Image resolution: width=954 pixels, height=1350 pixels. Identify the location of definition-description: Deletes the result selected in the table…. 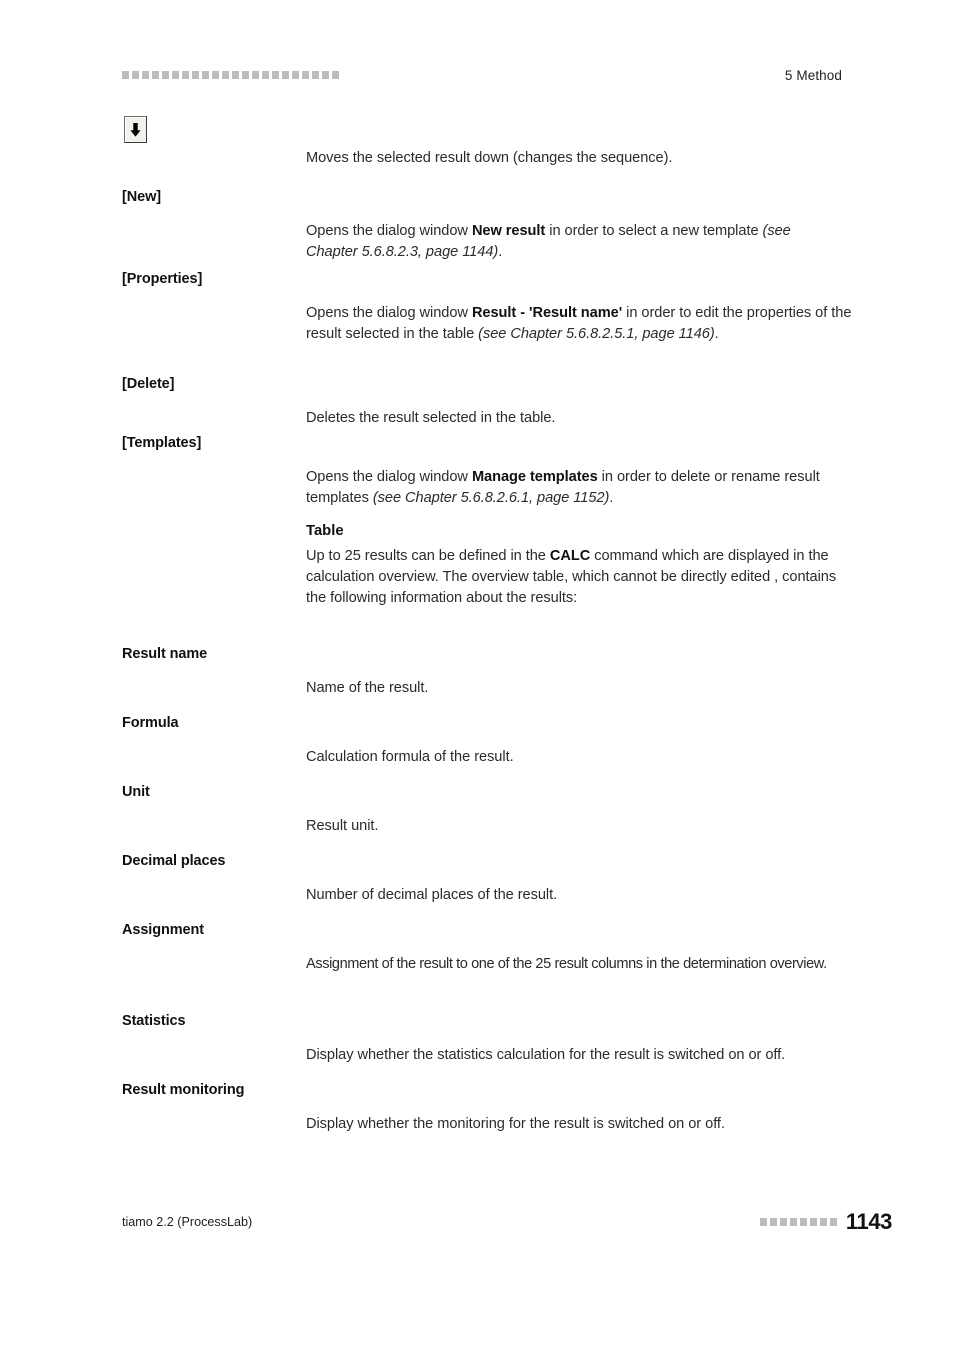
(431, 417).